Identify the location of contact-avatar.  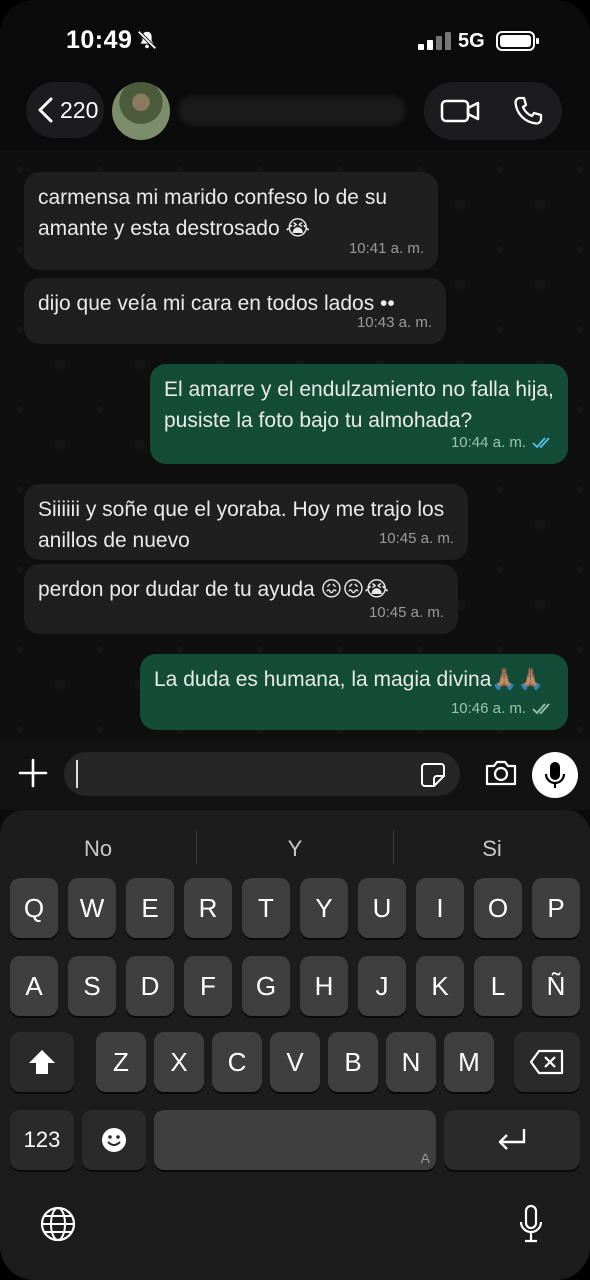
(141, 111).